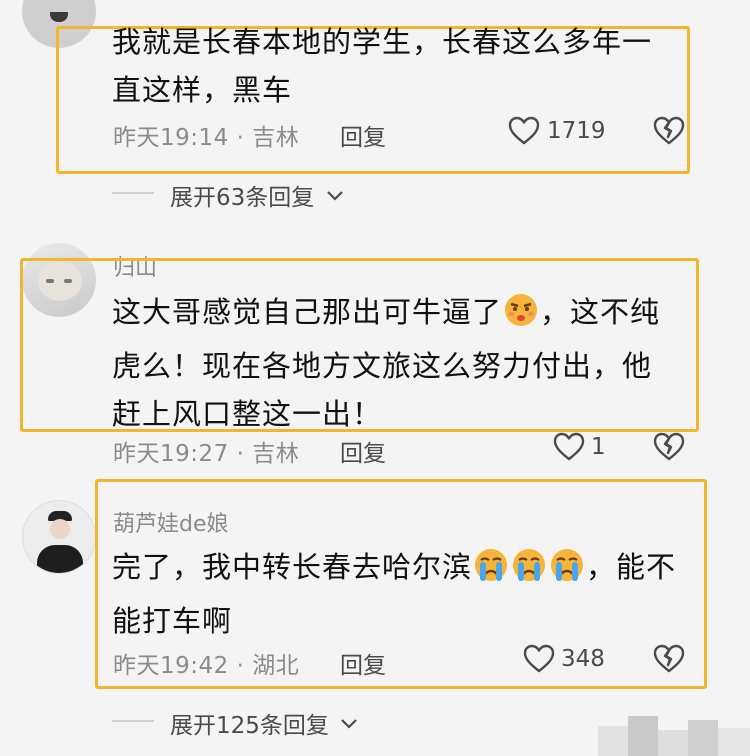  I want to click on expand-replies-button: 展开63条回复, so click(257, 195).